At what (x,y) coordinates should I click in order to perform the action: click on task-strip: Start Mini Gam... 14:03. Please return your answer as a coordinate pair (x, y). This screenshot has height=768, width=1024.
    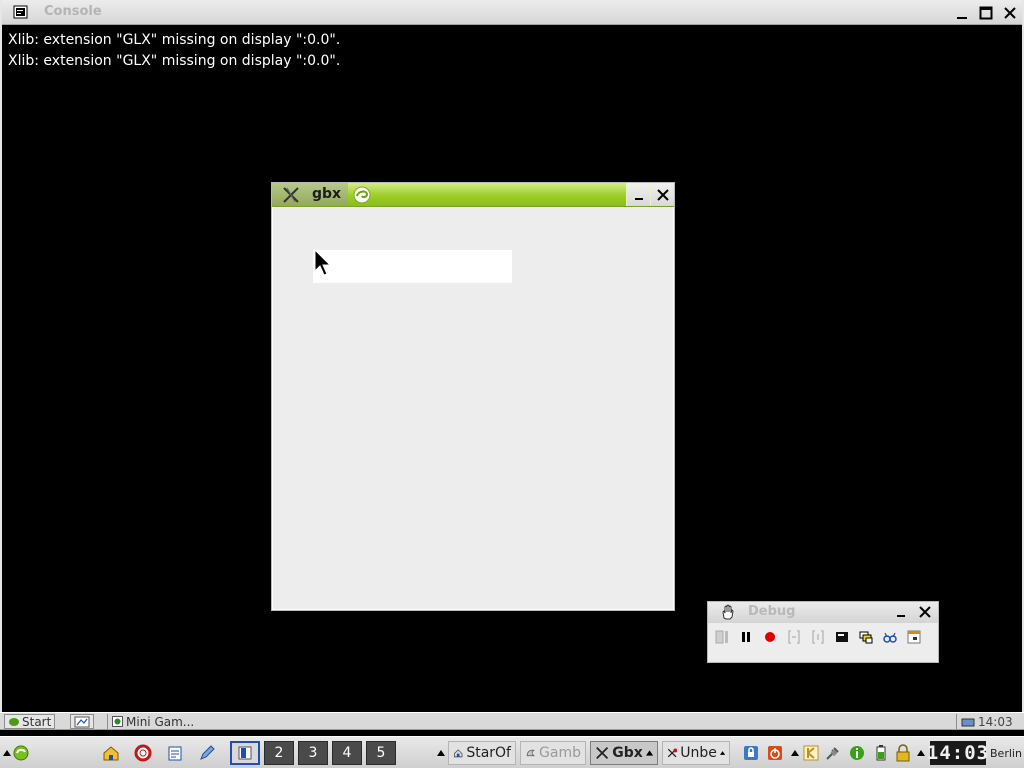
    Looking at the image, I should click on (512, 721).